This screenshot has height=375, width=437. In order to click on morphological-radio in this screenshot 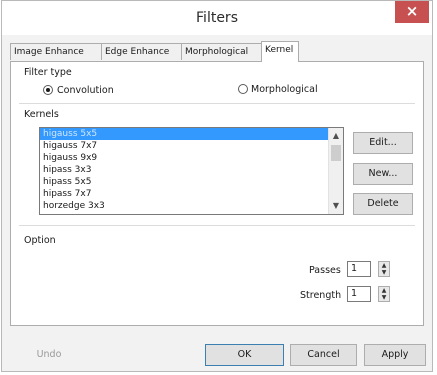, I will do `click(243, 89)`.